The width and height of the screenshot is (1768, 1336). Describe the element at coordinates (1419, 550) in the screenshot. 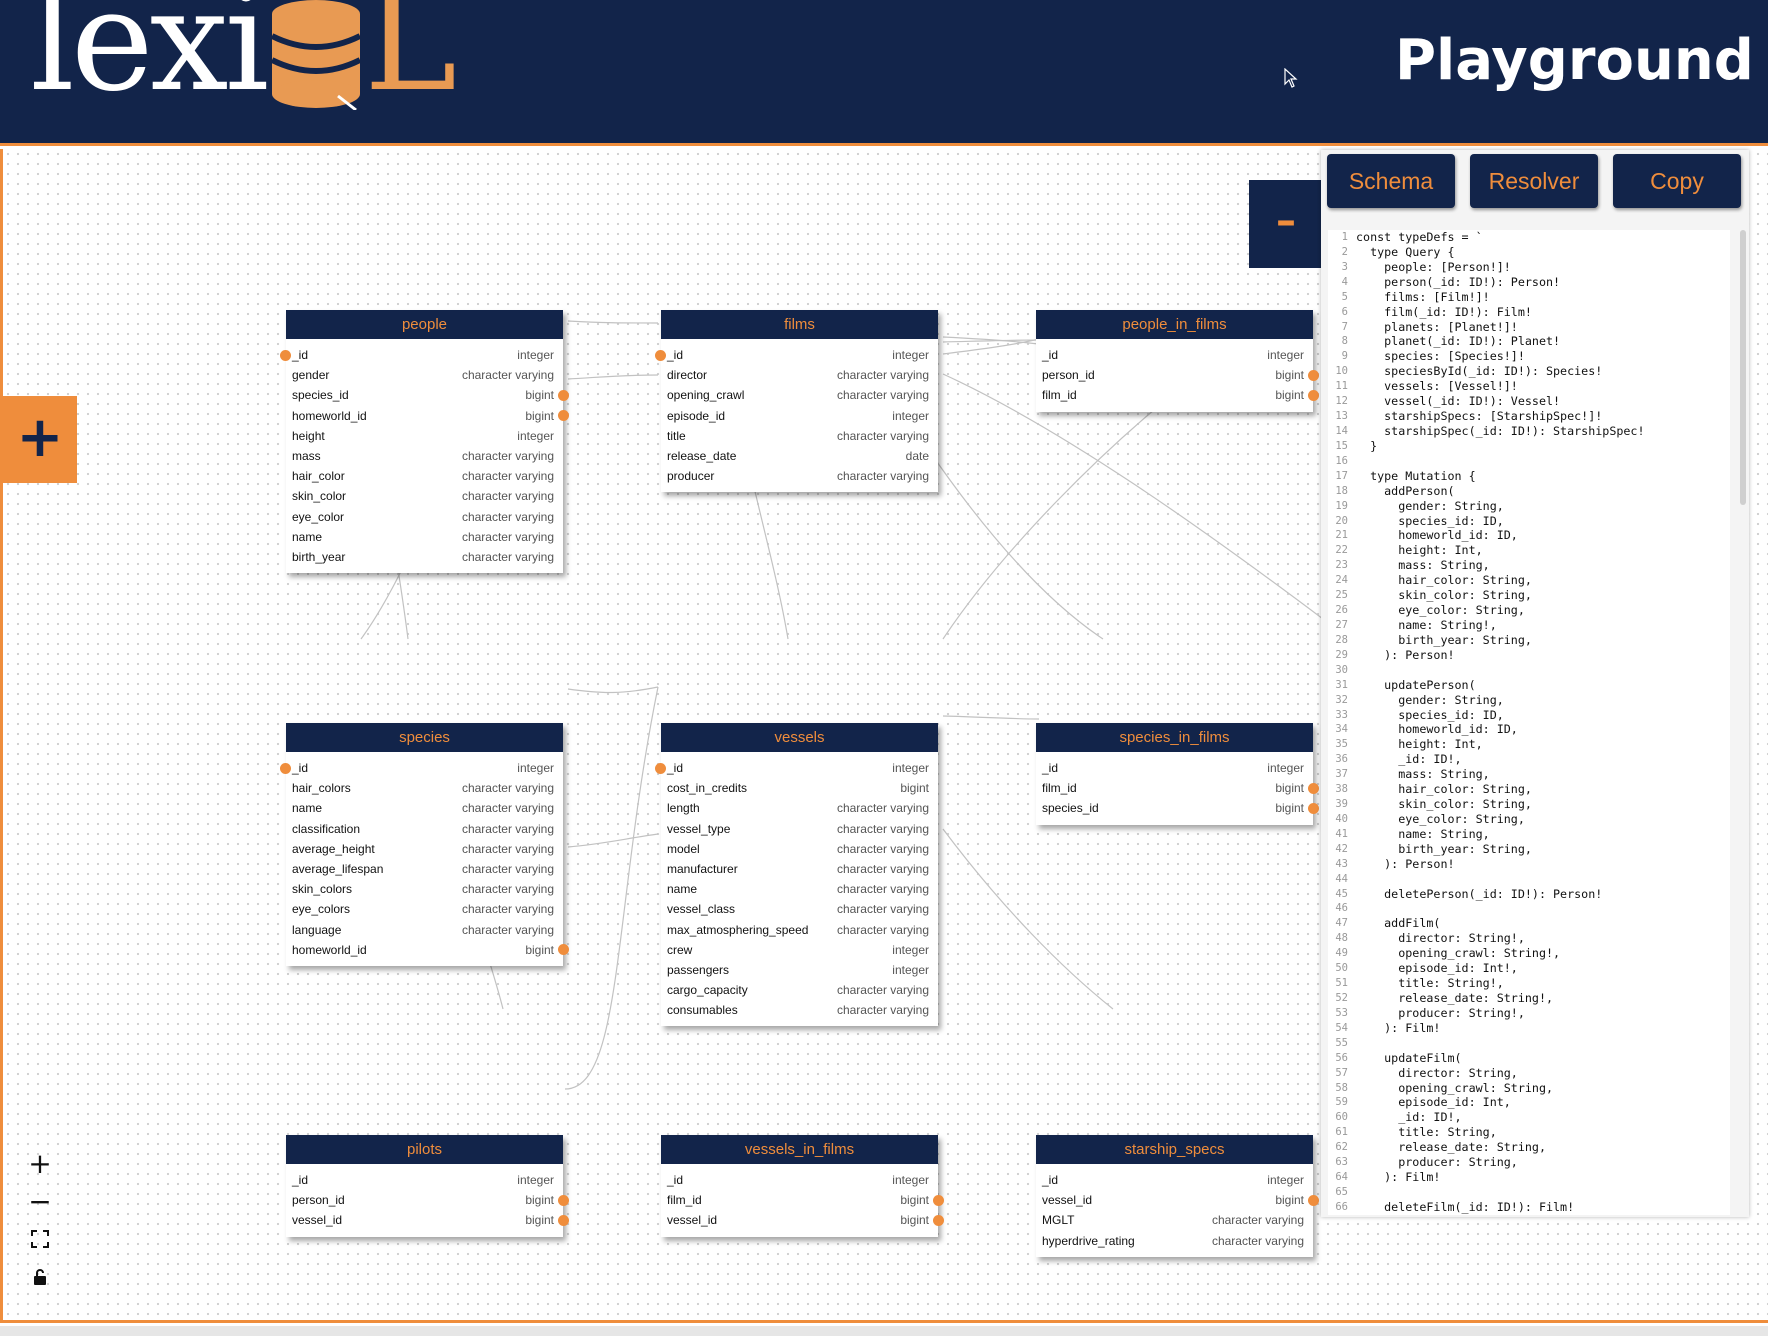

I see `code-text: height: Int,` at that location.